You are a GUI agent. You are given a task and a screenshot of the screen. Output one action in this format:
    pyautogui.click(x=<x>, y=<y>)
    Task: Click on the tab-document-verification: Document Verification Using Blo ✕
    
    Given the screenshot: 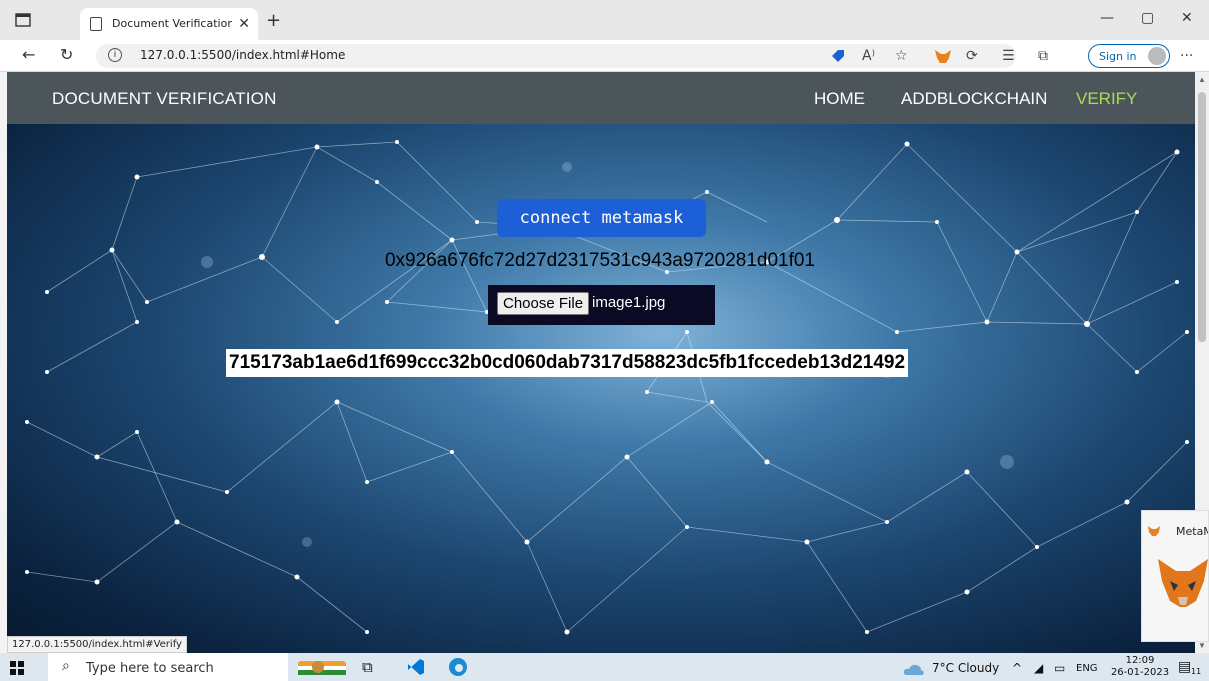 What is the action you would take?
    pyautogui.click(x=169, y=24)
    